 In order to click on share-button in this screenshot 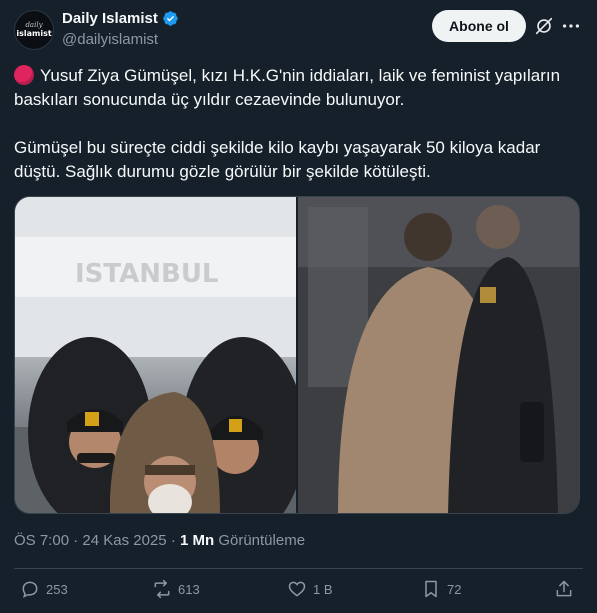, I will do `click(564, 589)`.